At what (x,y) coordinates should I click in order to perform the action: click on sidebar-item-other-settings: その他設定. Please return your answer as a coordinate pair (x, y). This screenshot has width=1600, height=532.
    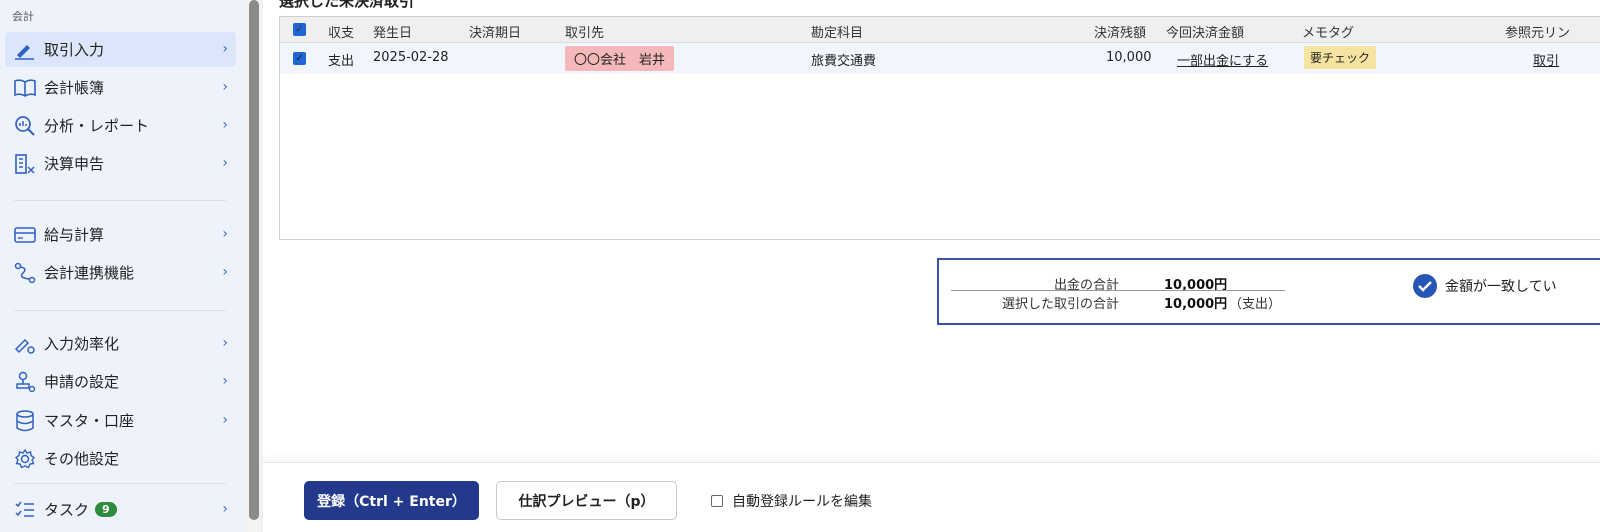
    Looking at the image, I should click on (120, 458).